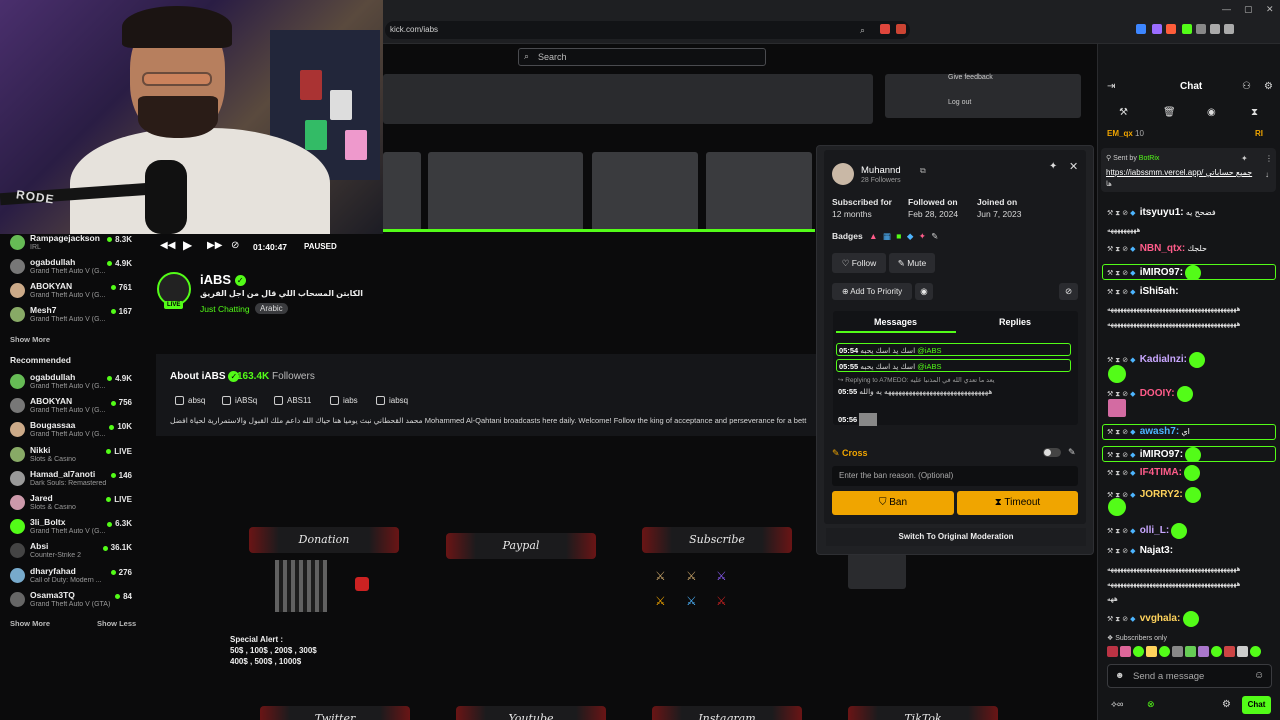  I want to click on chat-username: iShi5ah:, so click(1159, 291).